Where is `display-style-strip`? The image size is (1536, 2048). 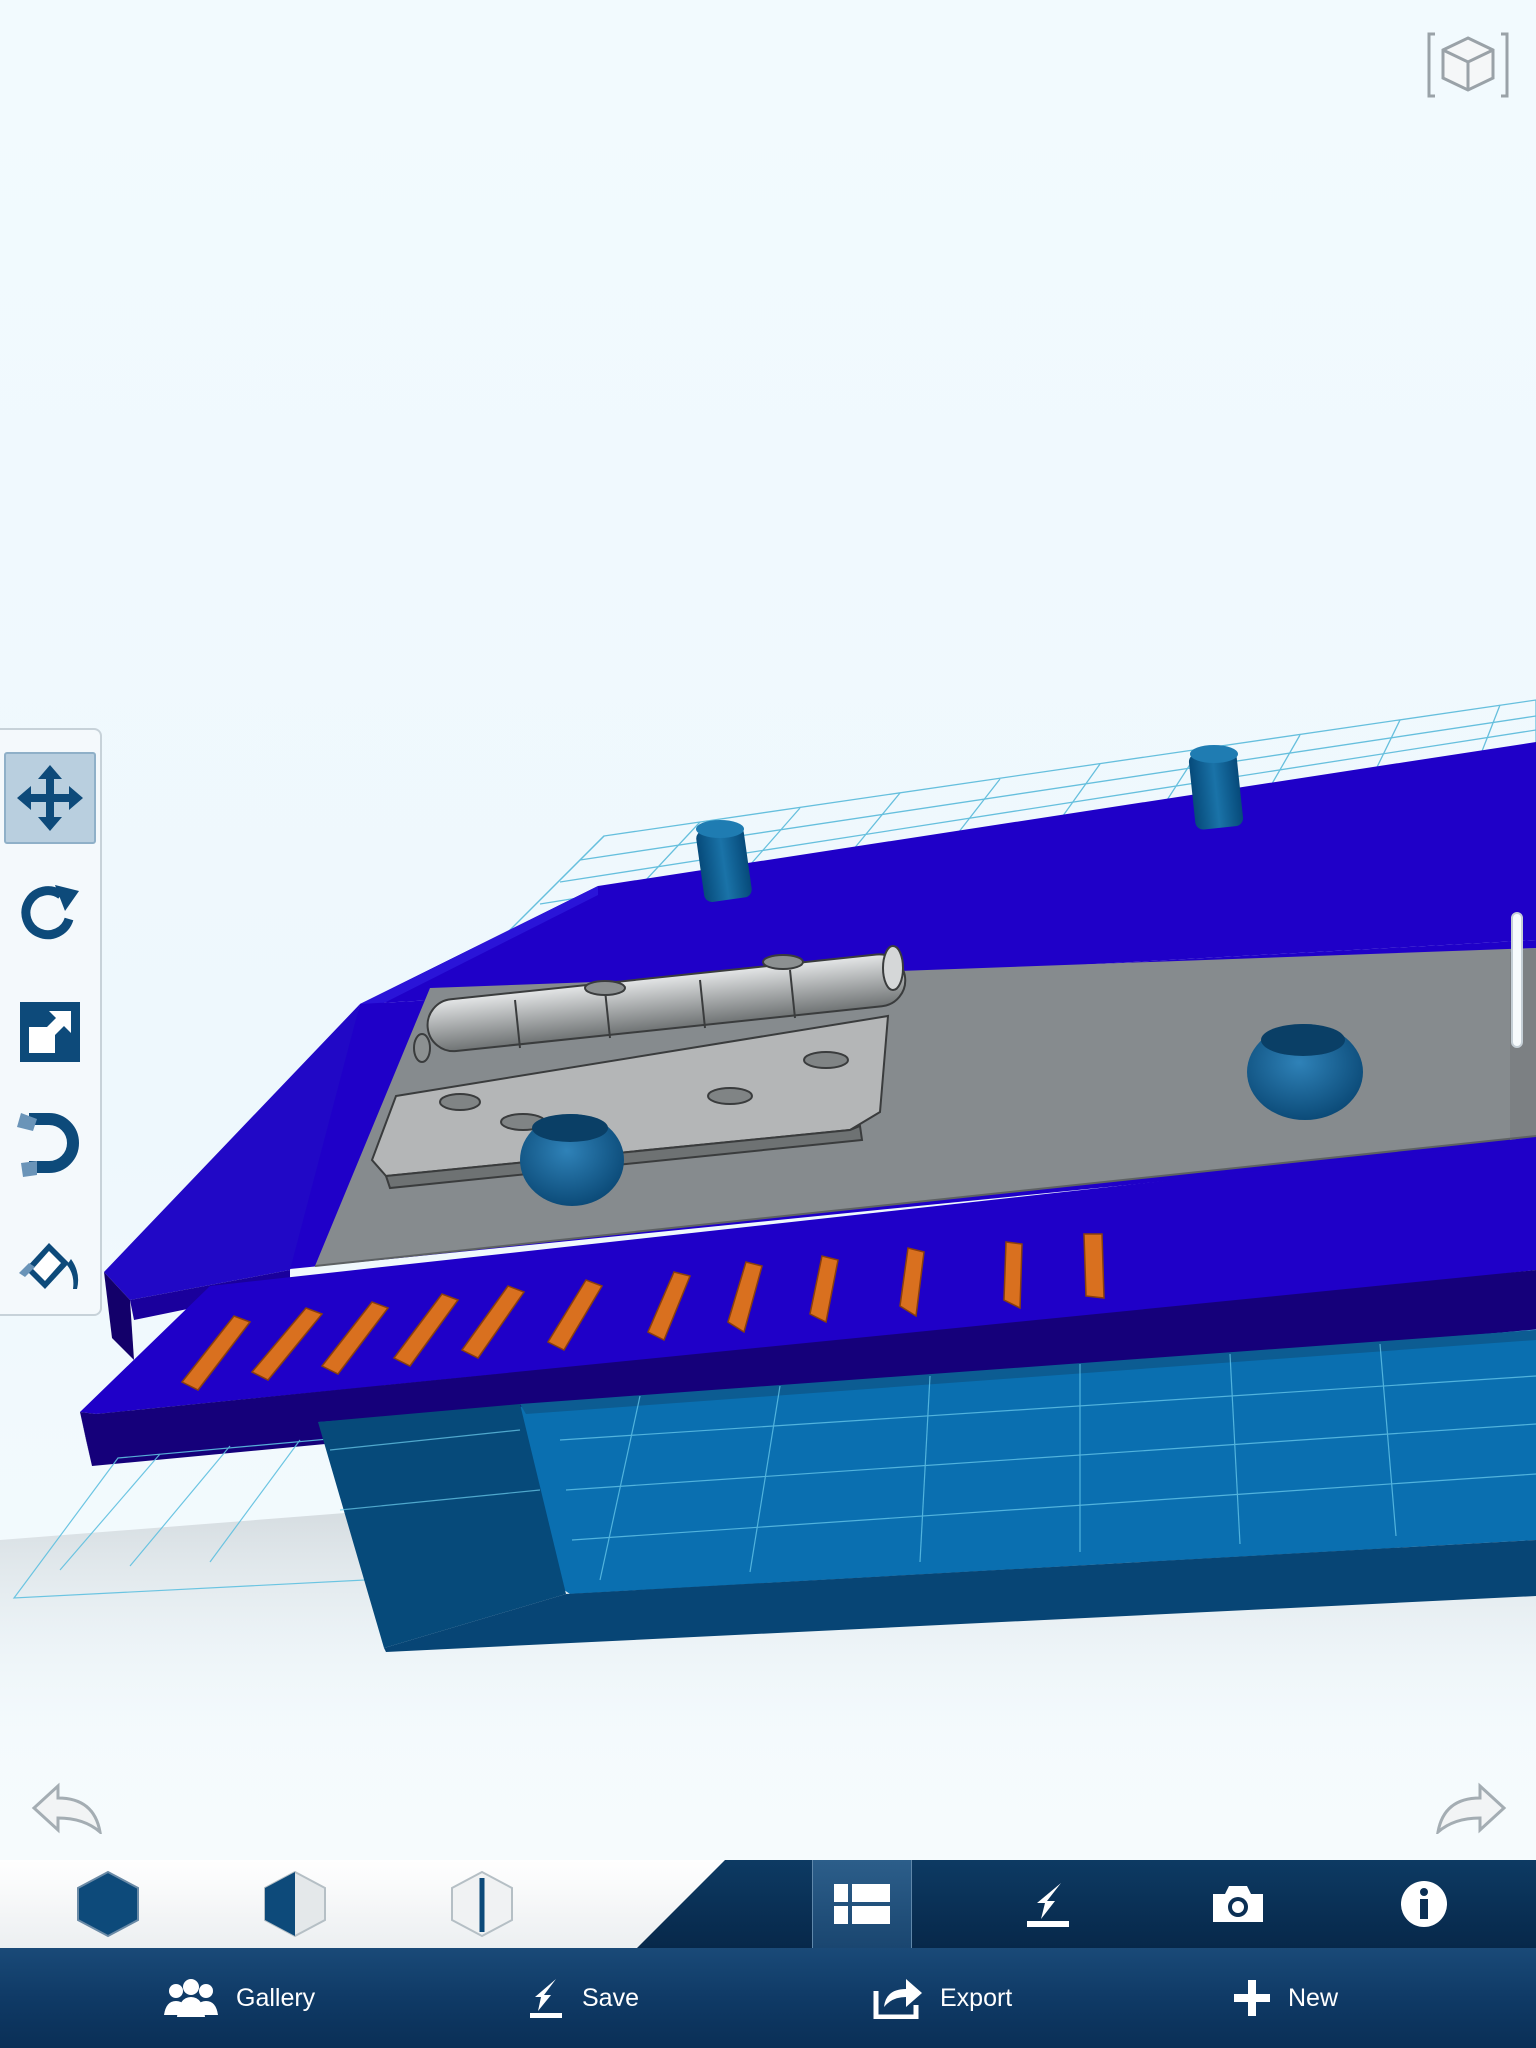
display-style-strip is located at coordinates (768, 1904).